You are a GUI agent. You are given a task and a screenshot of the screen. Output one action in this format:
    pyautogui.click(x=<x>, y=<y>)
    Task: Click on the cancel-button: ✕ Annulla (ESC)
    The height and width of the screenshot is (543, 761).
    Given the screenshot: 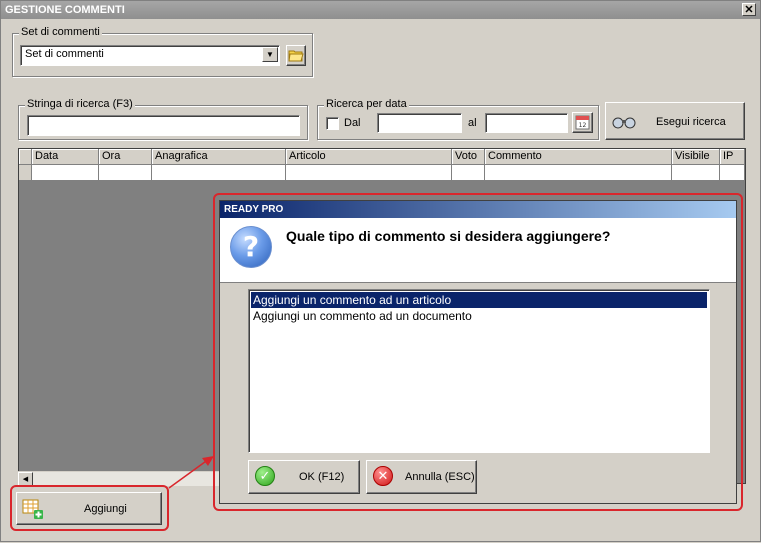 What is the action you would take?
    pyautogui.click(x=421, y=477)
    